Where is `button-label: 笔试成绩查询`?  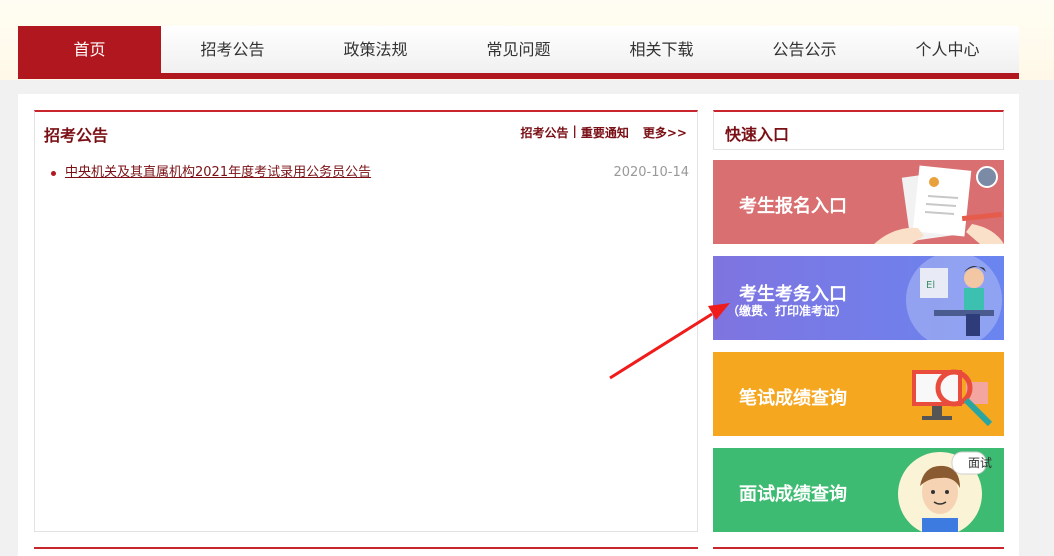
button-label: 笔试成绩查询 is located at coordinates (793, 398).